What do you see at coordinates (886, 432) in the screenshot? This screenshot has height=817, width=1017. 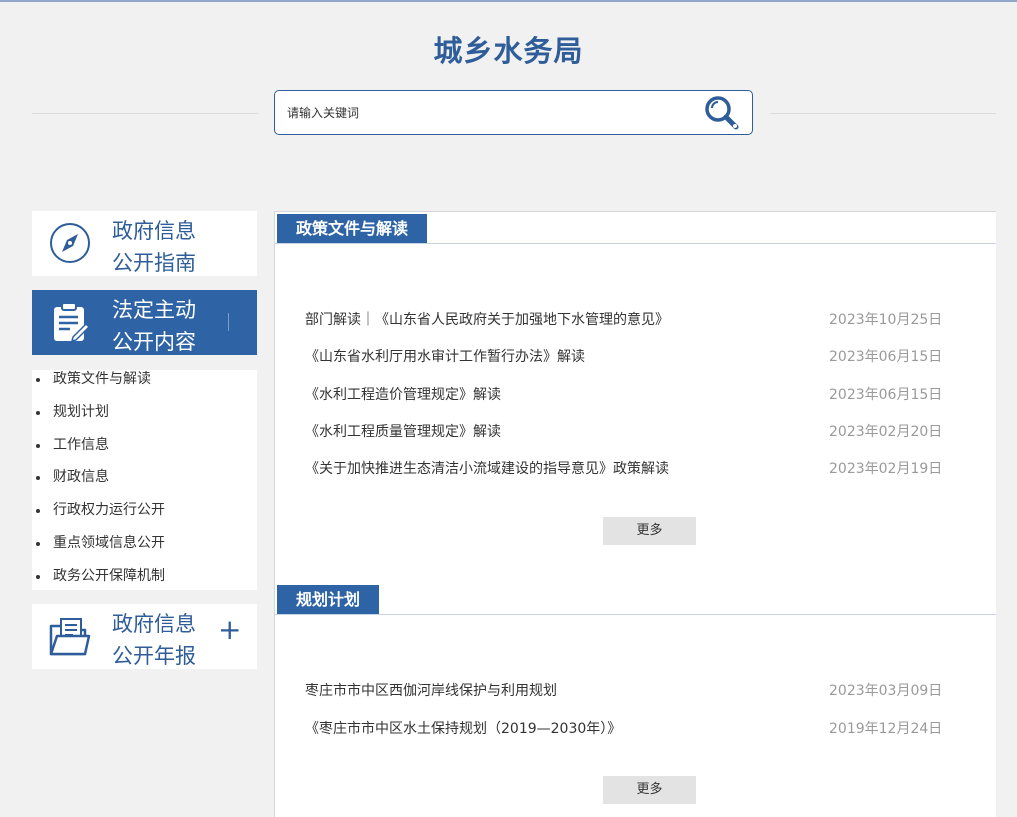 I see `list-item-date: 2023年02月20日` at bounding box center [886, 432].